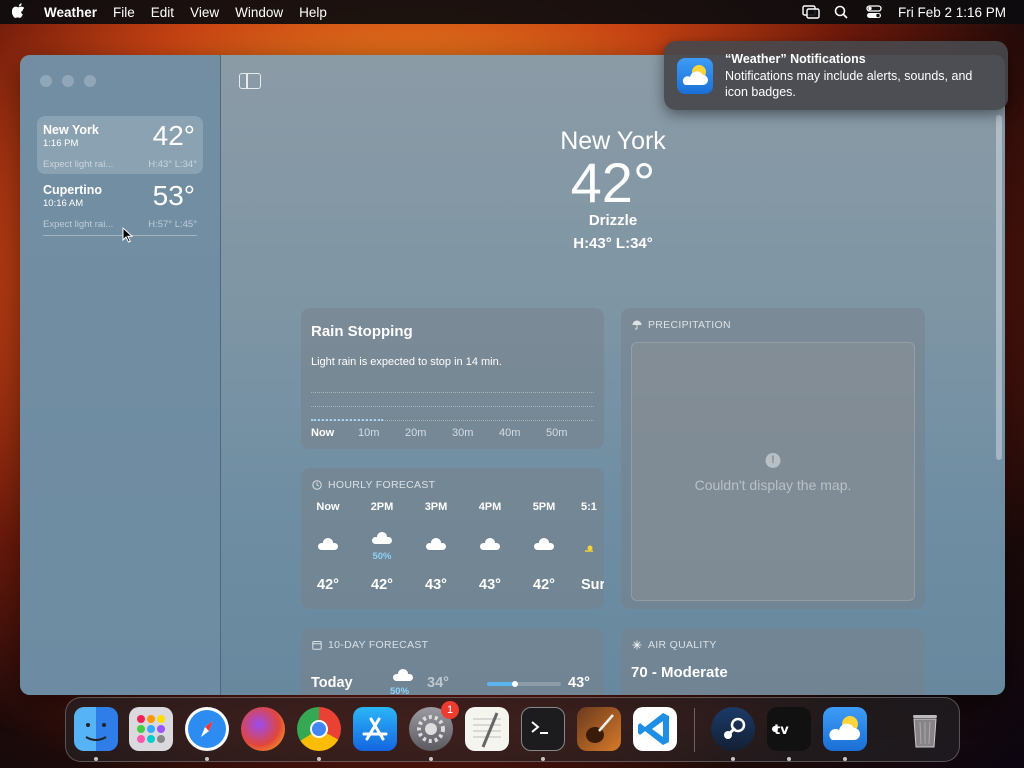 This screenshot has width=1024, height=768. Describe the element at coordinates (328, 507) in the screenshot. I see `hour-label: Now` at that location.